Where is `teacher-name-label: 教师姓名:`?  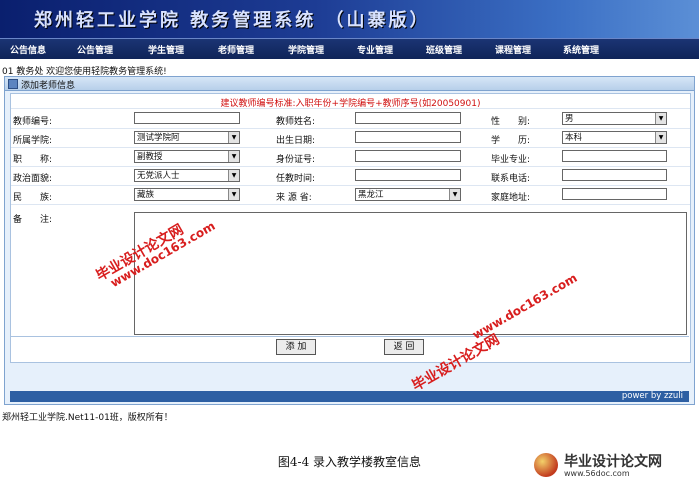 teacher-name-label: 教师姓名: is located at coordinates (296, 122).